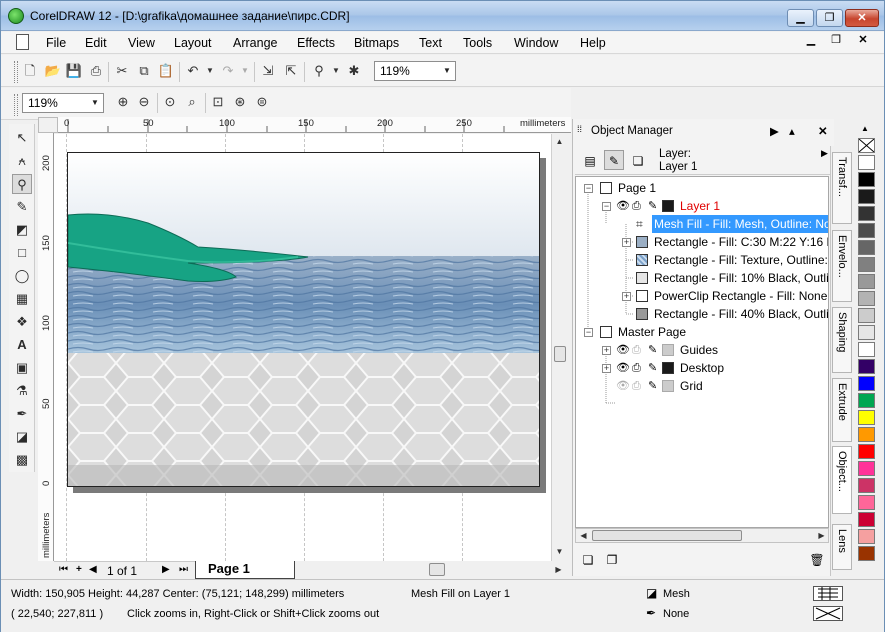 The image size is (885, 632). I want to click on show-properties-icon: ▤, so click(590, 160).